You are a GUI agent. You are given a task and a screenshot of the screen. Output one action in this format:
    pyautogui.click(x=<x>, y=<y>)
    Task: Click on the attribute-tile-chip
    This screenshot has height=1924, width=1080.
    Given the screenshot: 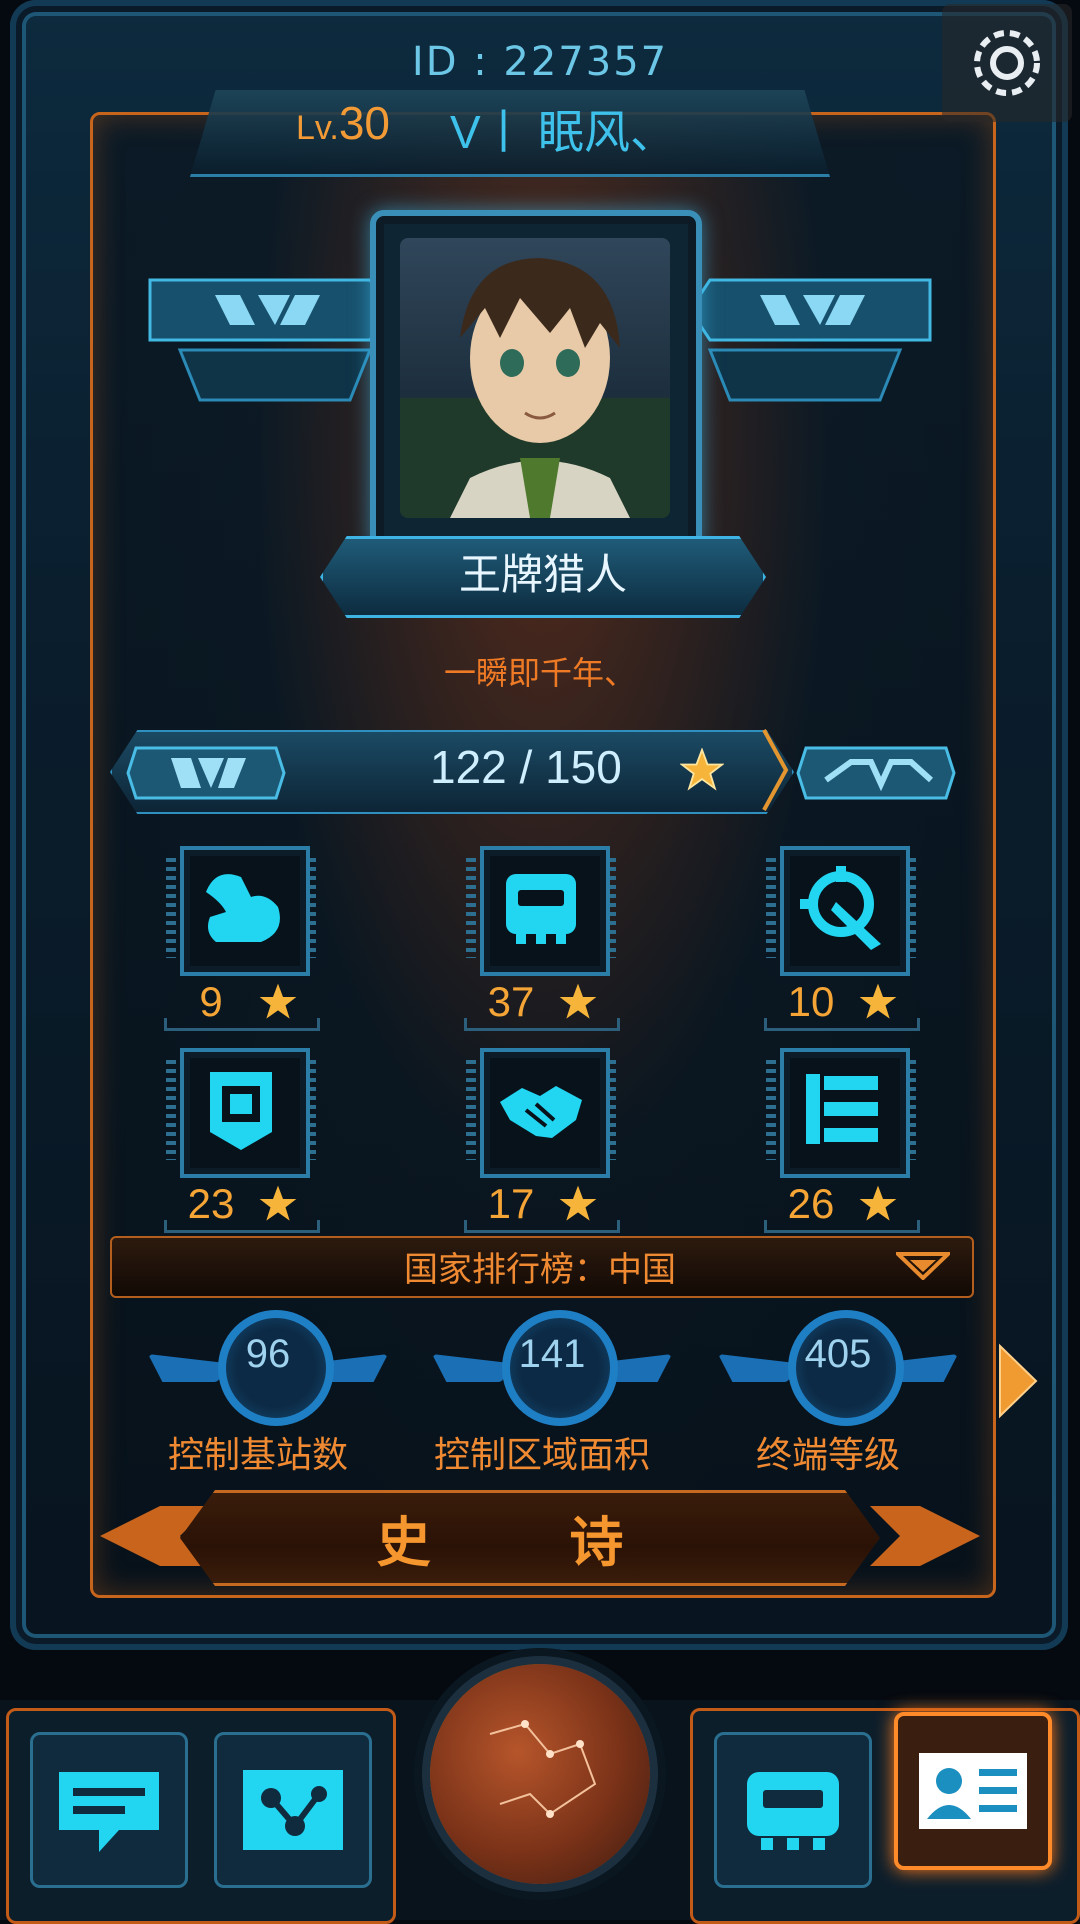 What is the action you would take?
    pyautogui.click(x=541, y=913)
    